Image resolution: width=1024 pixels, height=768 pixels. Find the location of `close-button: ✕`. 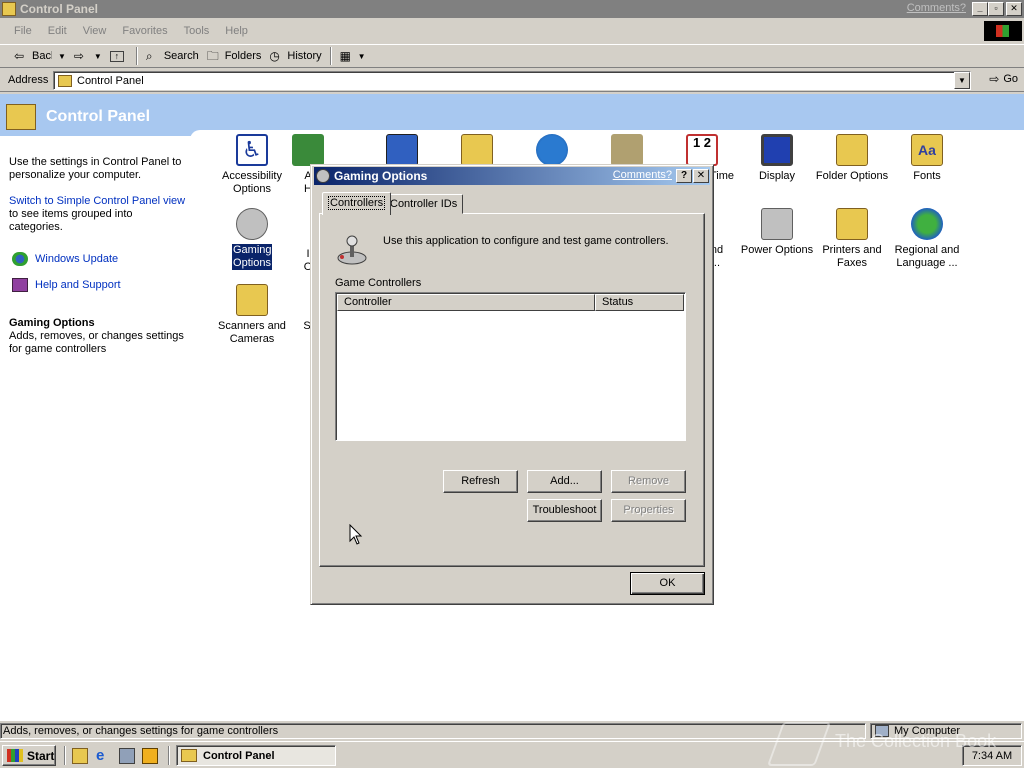

close-button: ✕ is located at coordinates (1014, 9).